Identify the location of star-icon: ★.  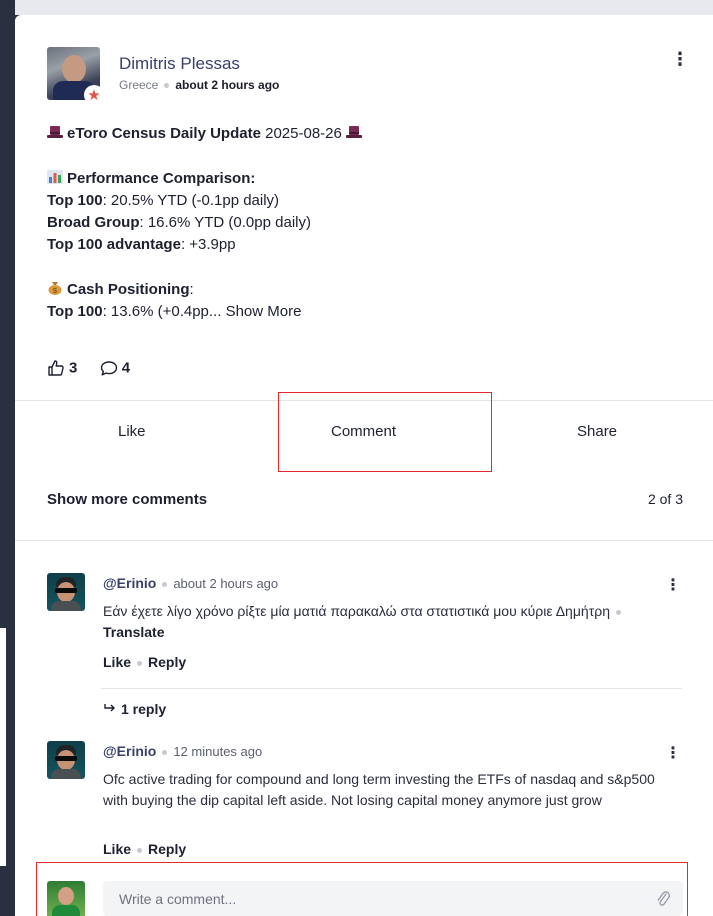
(94, 95).